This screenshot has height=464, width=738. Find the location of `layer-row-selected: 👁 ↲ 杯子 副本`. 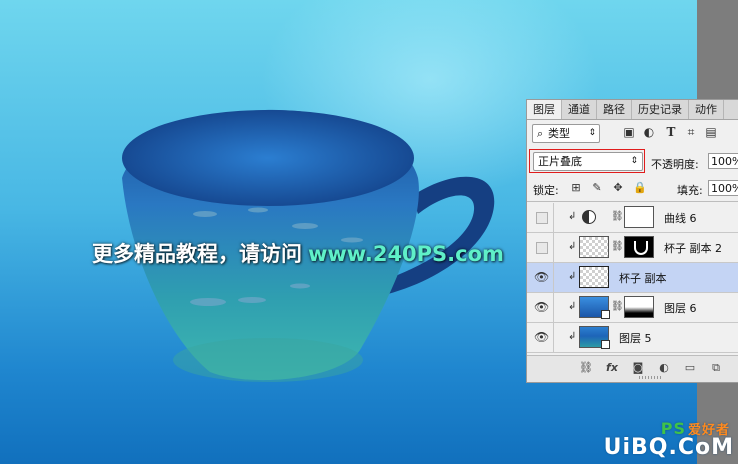

layer-row-selected: 👁 ↲ 杯子 副本 is located at coordinates (632, 278).